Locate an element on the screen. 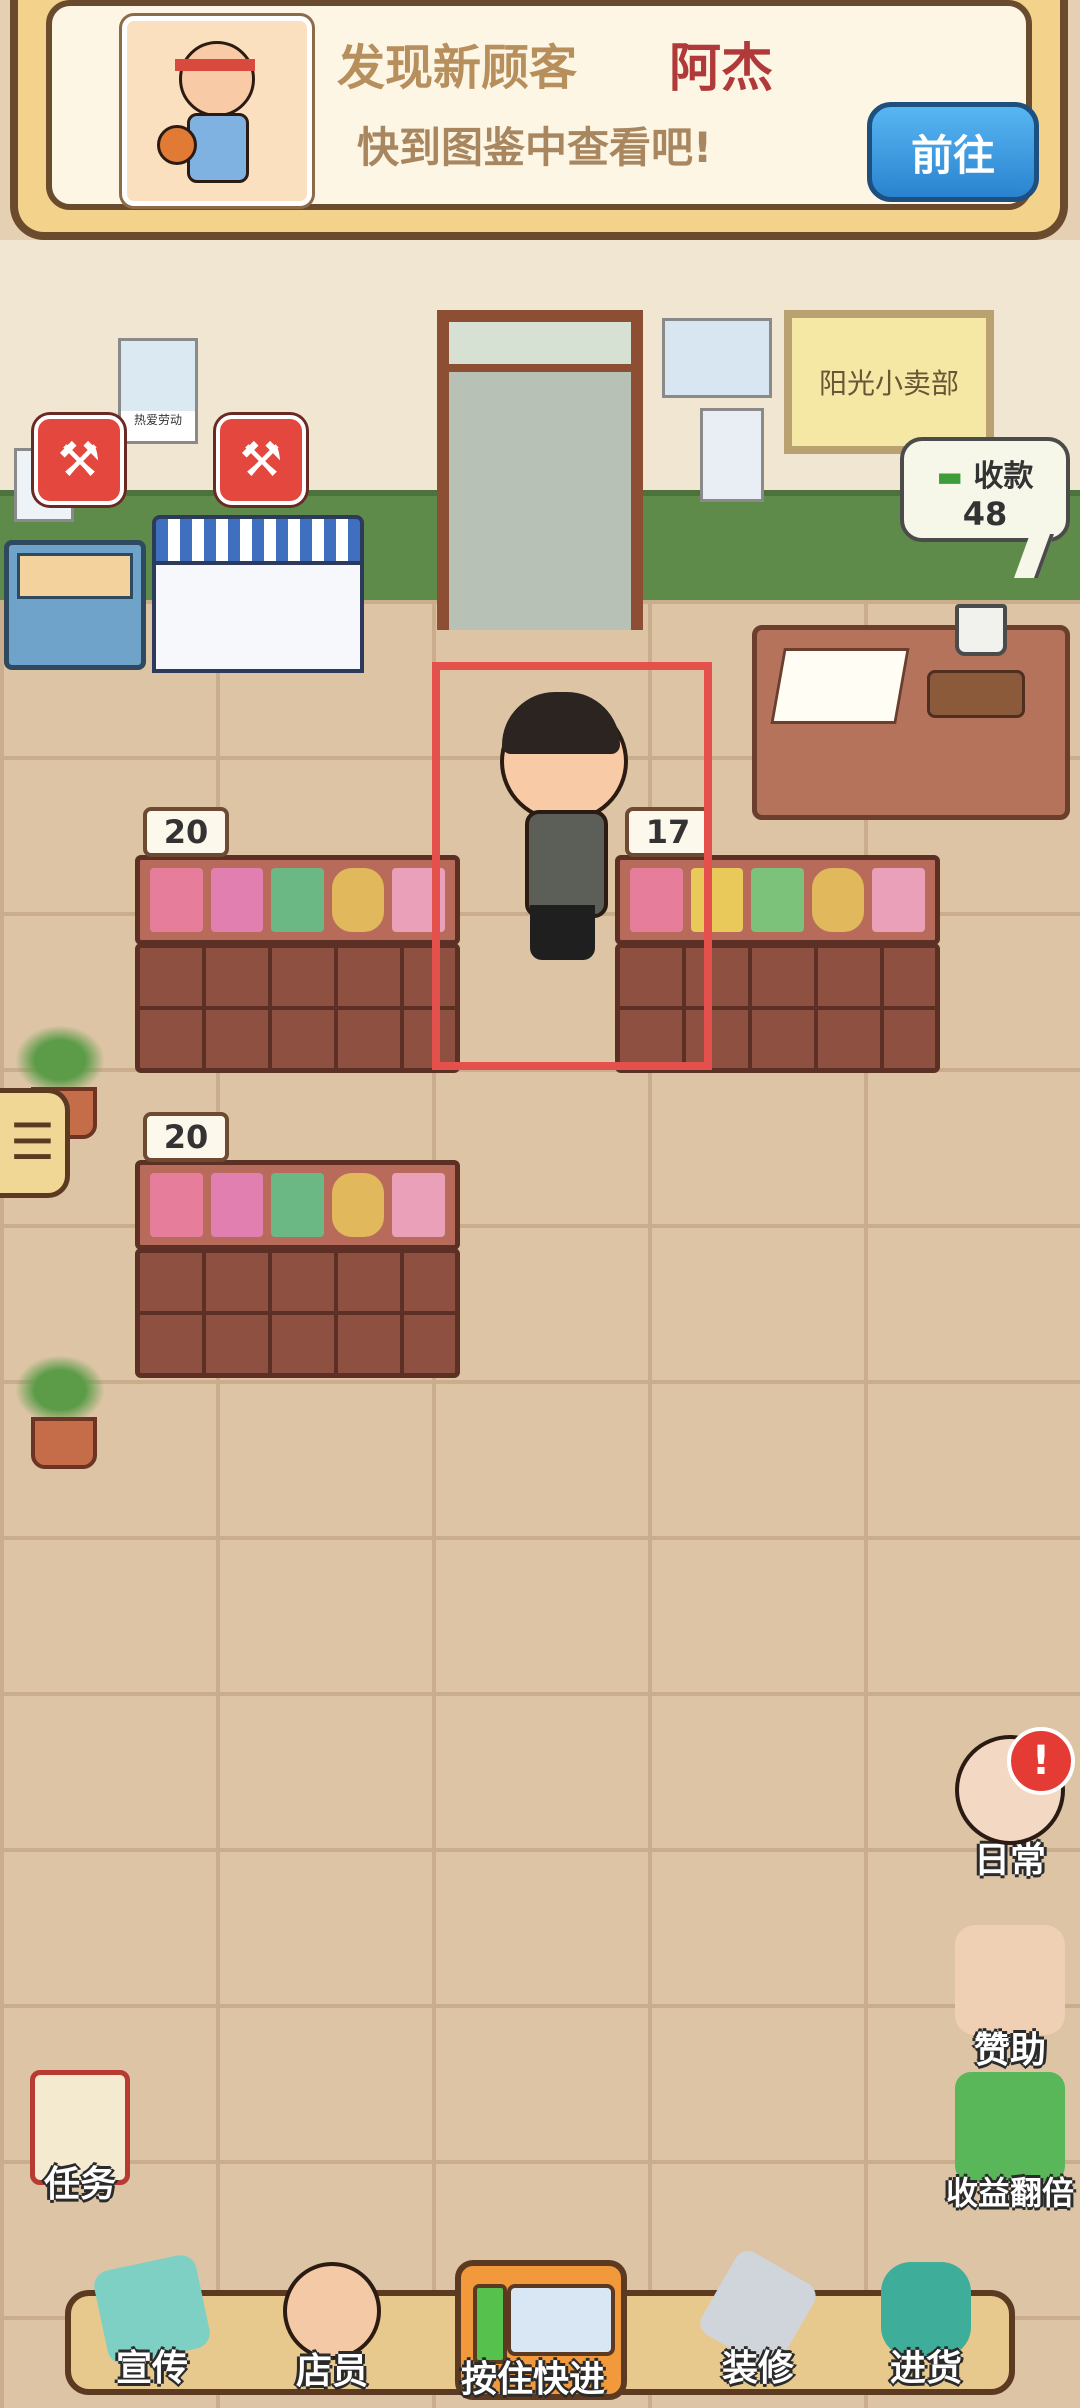 The height and width of the screenshot is (2408, 1080). task-label: 任务 is located at coordinates (79, 2184).